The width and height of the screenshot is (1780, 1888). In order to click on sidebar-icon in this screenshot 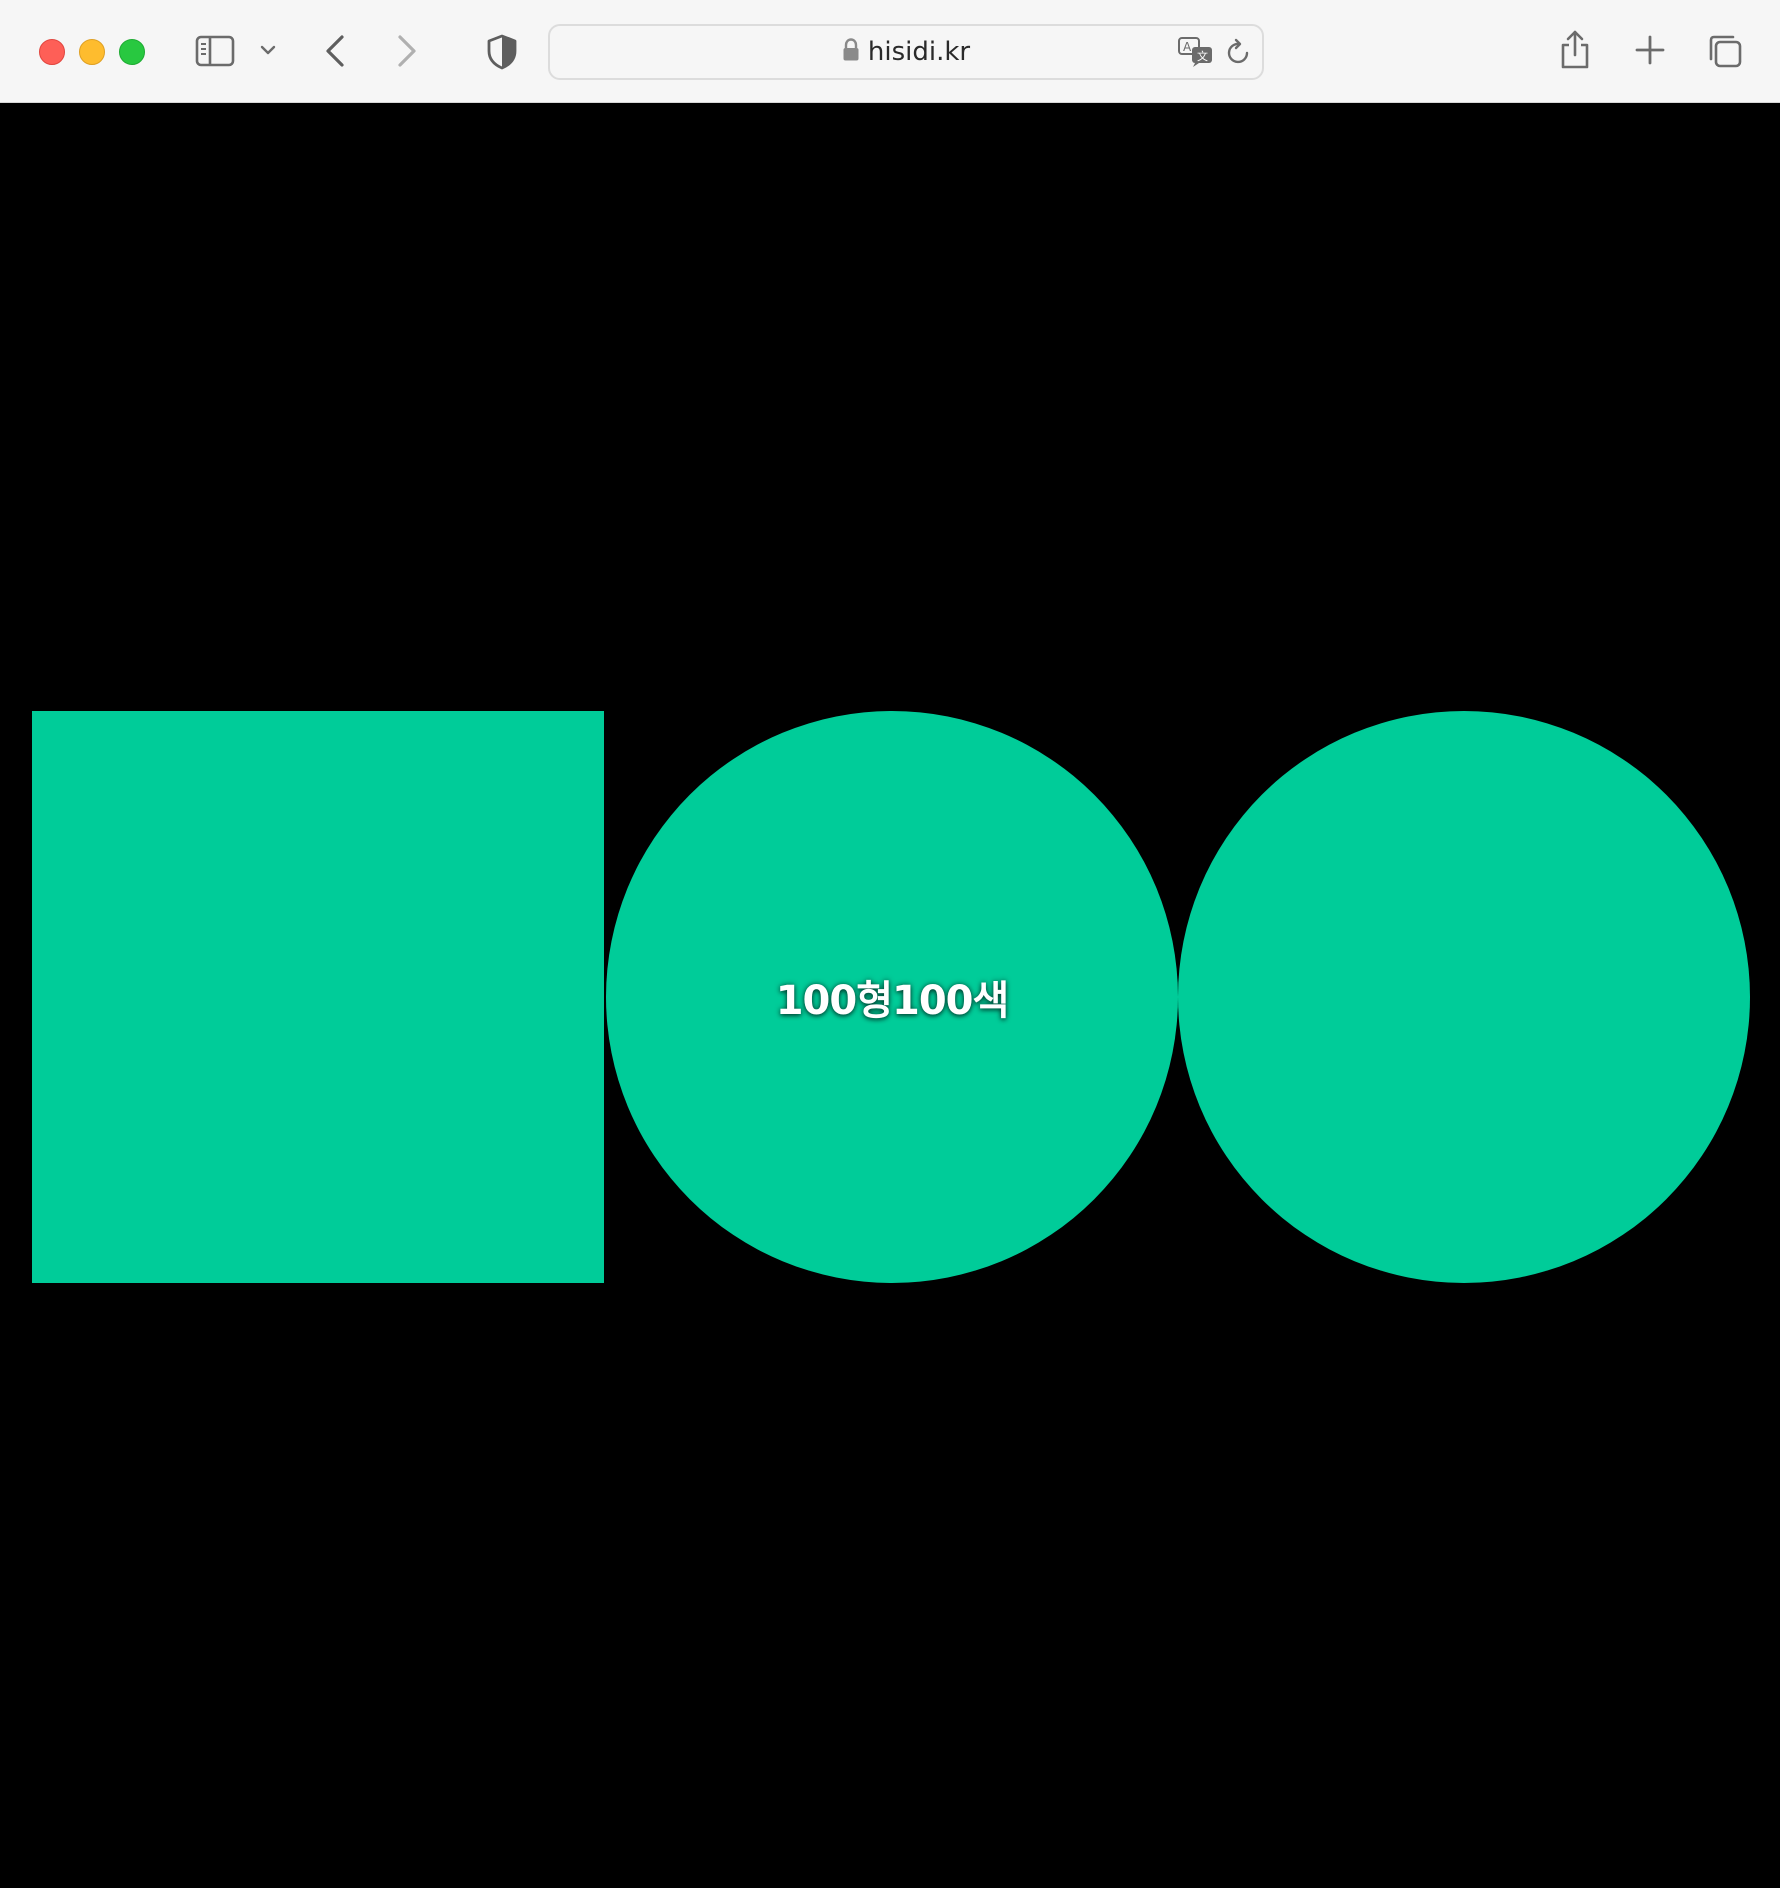, I will do `click(215, 51)`.